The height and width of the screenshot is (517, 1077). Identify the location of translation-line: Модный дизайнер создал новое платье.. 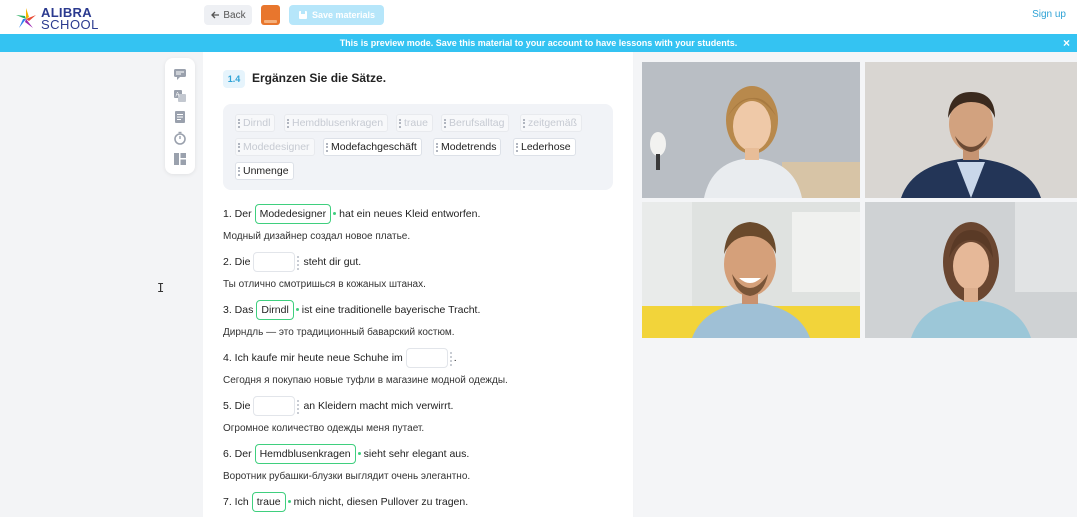
(317, 236).